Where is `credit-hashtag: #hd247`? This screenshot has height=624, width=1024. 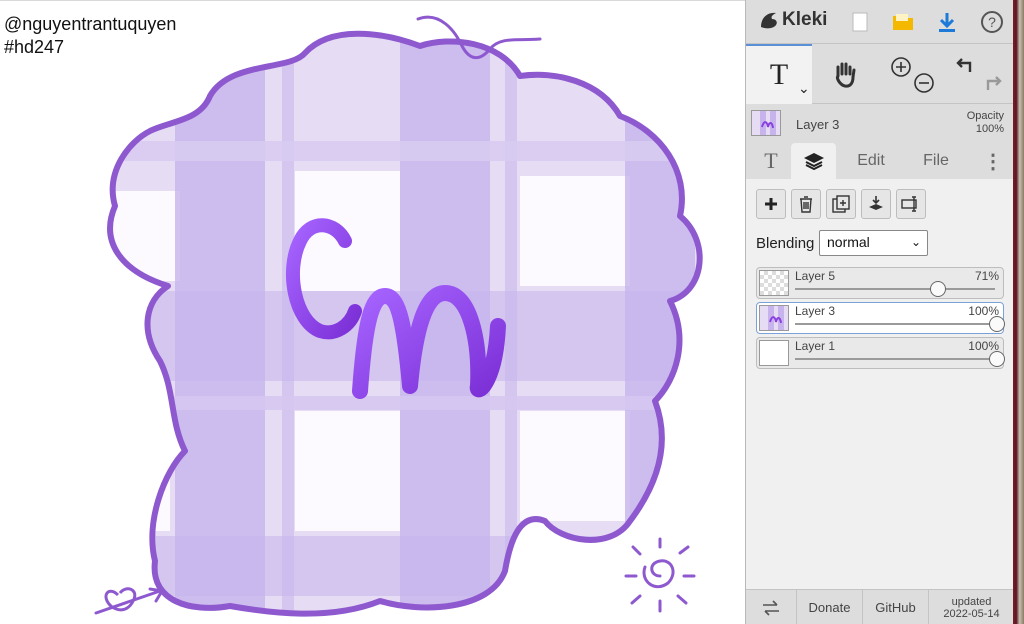 credit-hashtag: #hd247 is located at coordinates (34, 47).